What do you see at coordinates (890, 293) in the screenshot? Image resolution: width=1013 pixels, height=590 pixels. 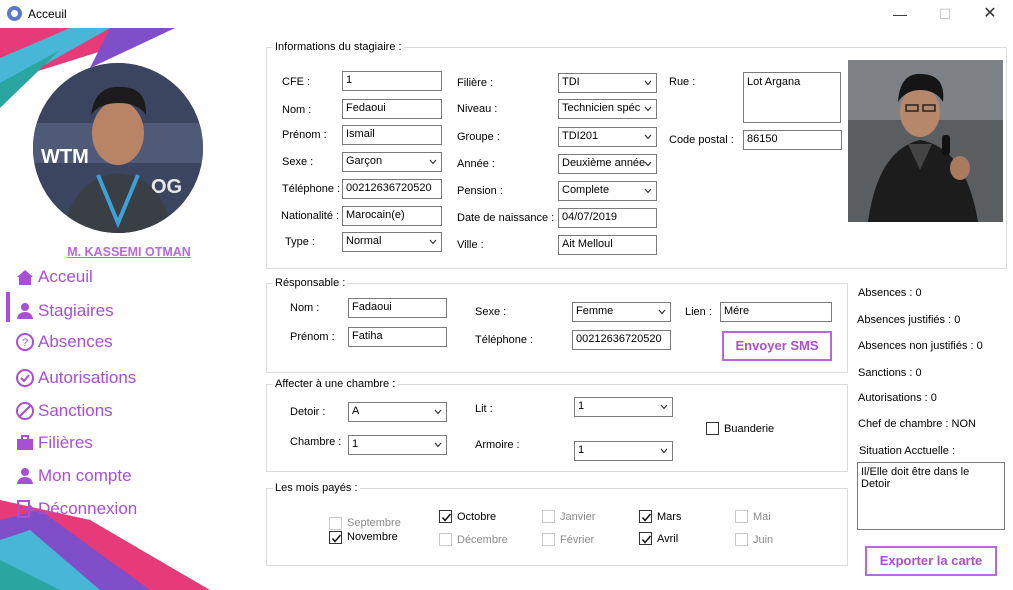 I see `absences-stat: Absences : 0` at bounding box center [890, 293].